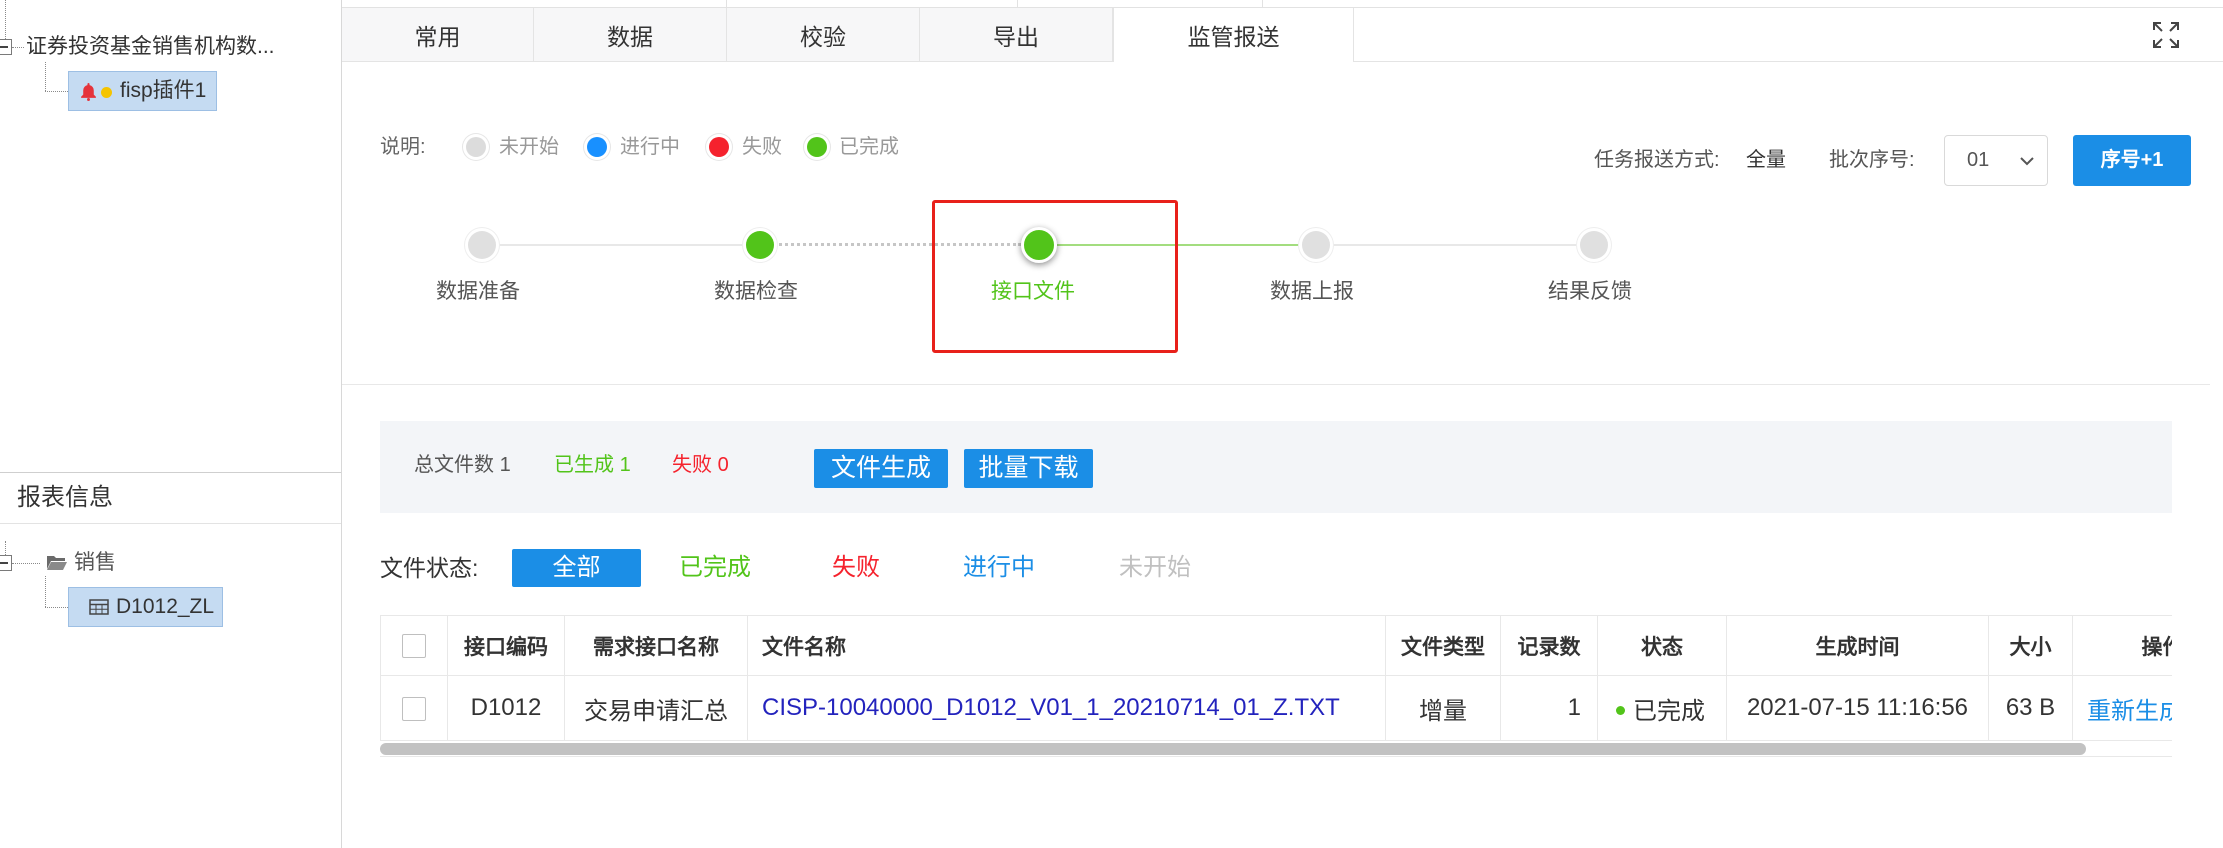  Describe the element at coordinates (65, 497) in the screenshot. I see `report-info-title: 报表信息` at that location.